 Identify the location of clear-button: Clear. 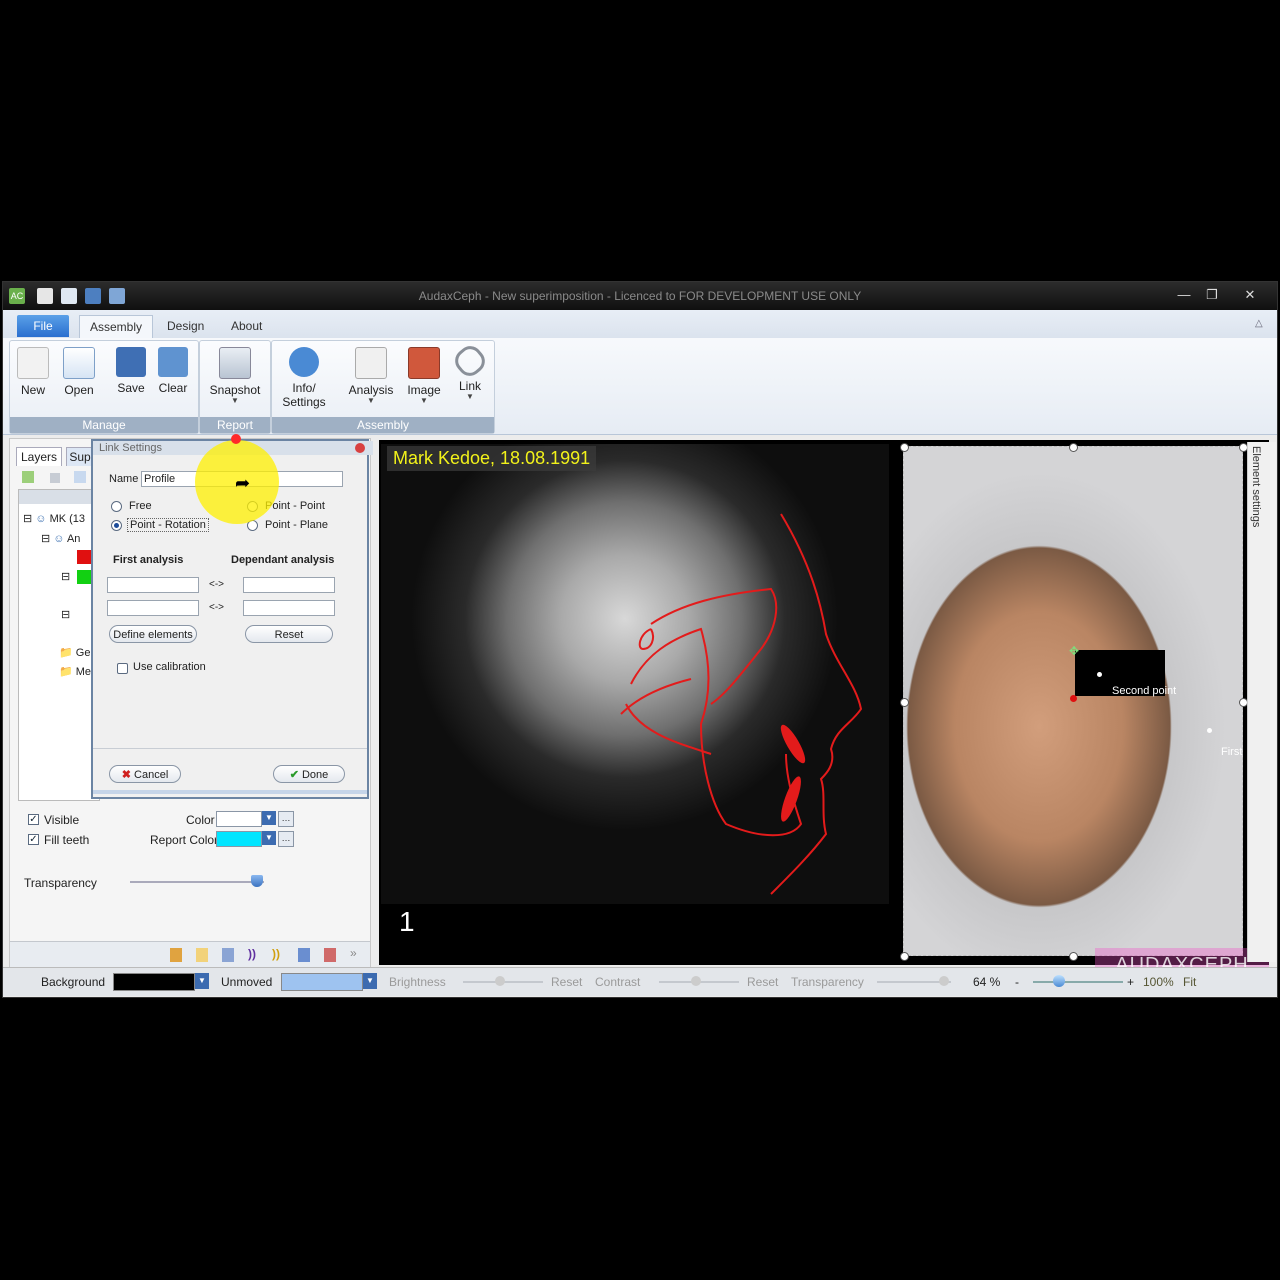
(173, 371).